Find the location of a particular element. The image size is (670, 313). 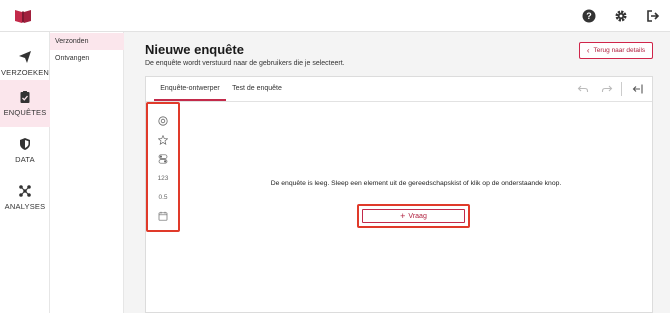

nav-label: ENQUÊTES is located at coordinates (25, 112).